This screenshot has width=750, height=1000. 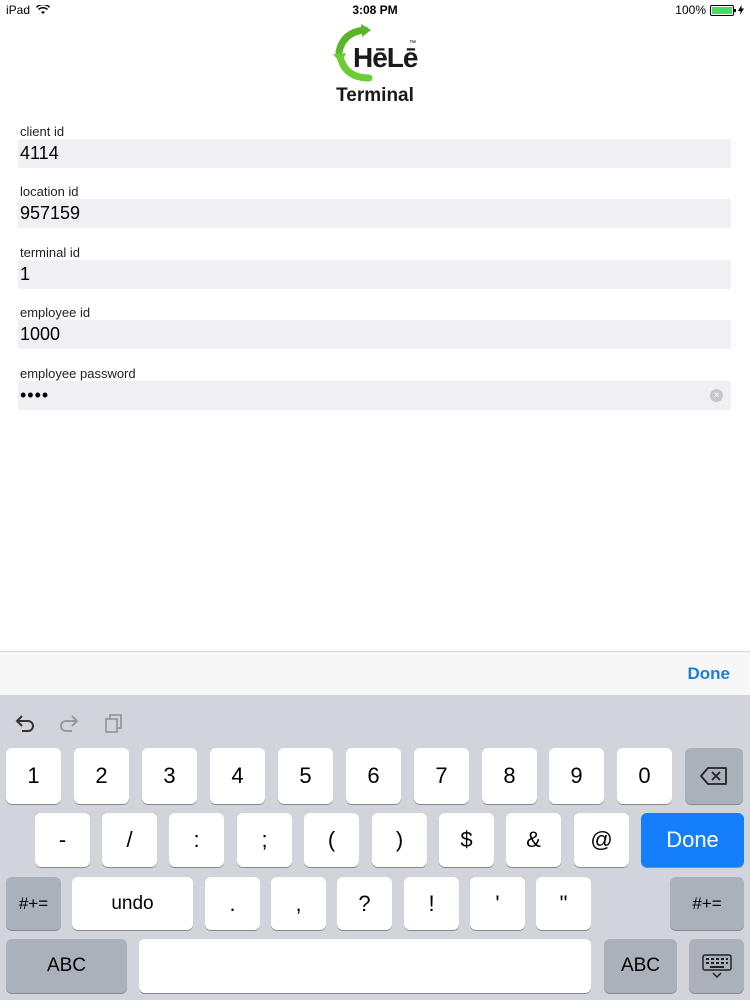 I want to click on employee-id-input: 1000, so click(x=374, y=334).